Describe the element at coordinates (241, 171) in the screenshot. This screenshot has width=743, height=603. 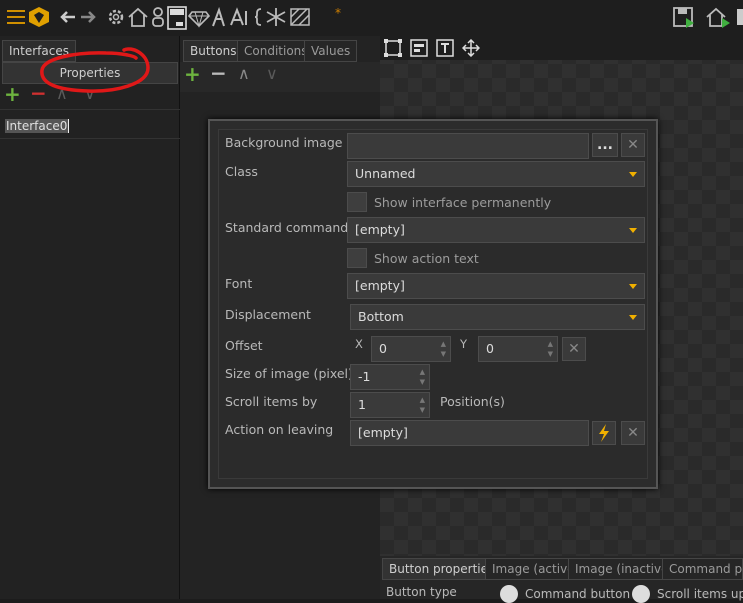
I see `class-label: Class` at that location.